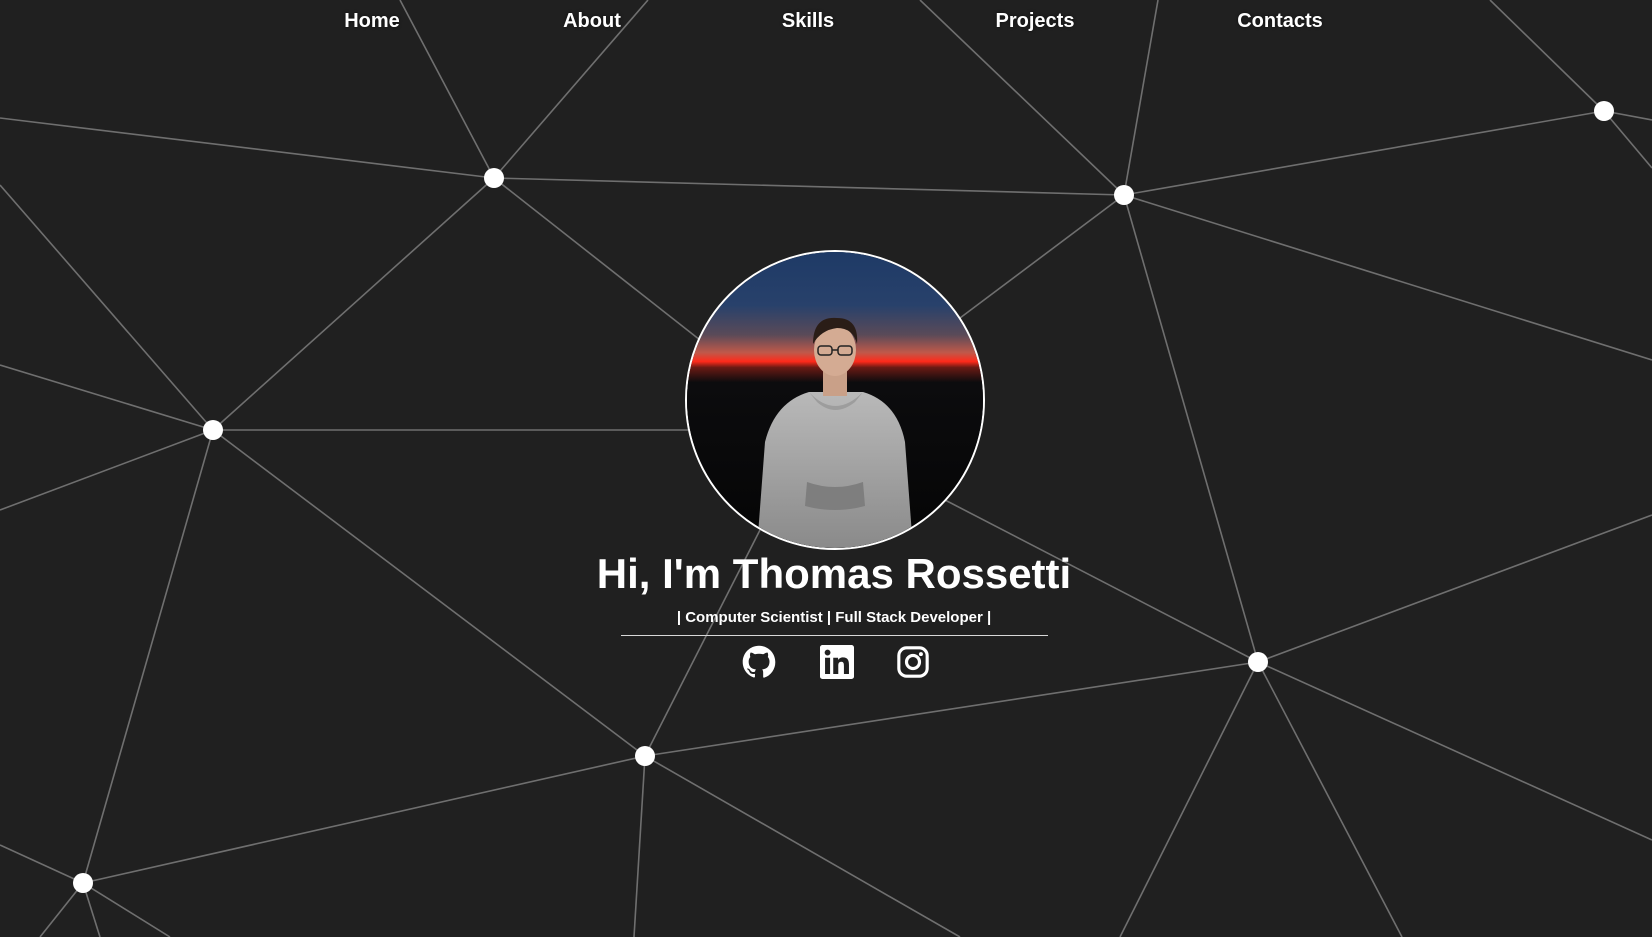  I want to click on nav-projects: Projects, so click(1035, 21).